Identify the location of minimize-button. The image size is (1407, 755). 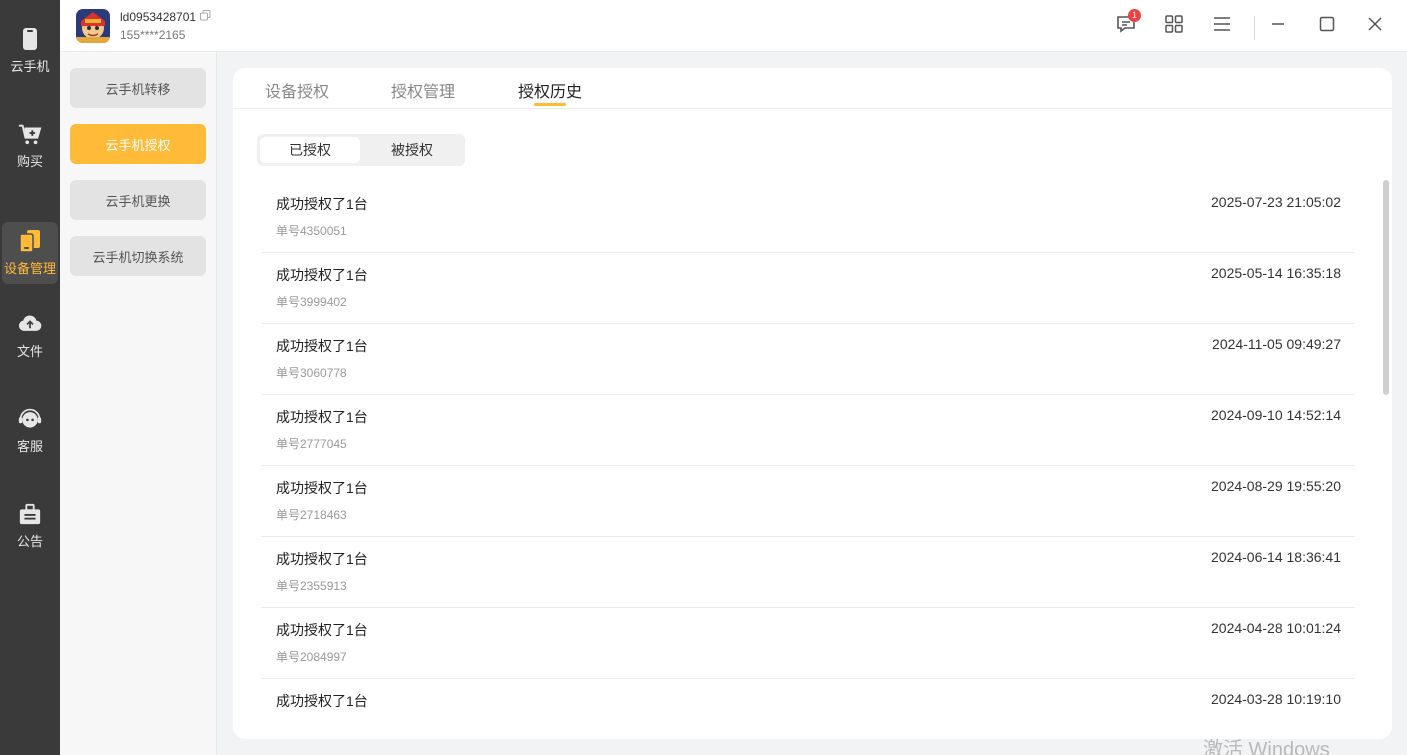
(1278, 26).